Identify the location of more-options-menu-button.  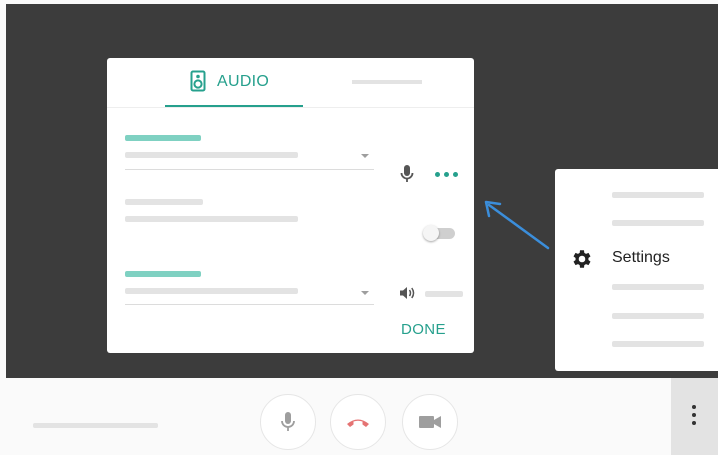
(694, 416).